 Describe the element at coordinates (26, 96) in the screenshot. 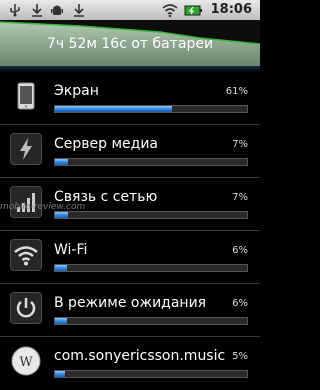

I see `screen-icon` at that location.